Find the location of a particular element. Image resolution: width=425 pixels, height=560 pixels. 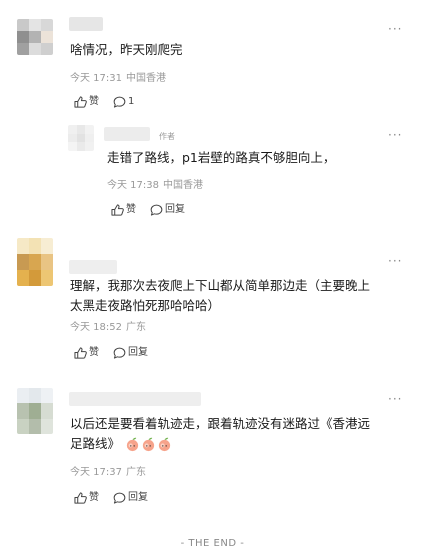

reply-button: 1 is located at coordinates (123, 102).